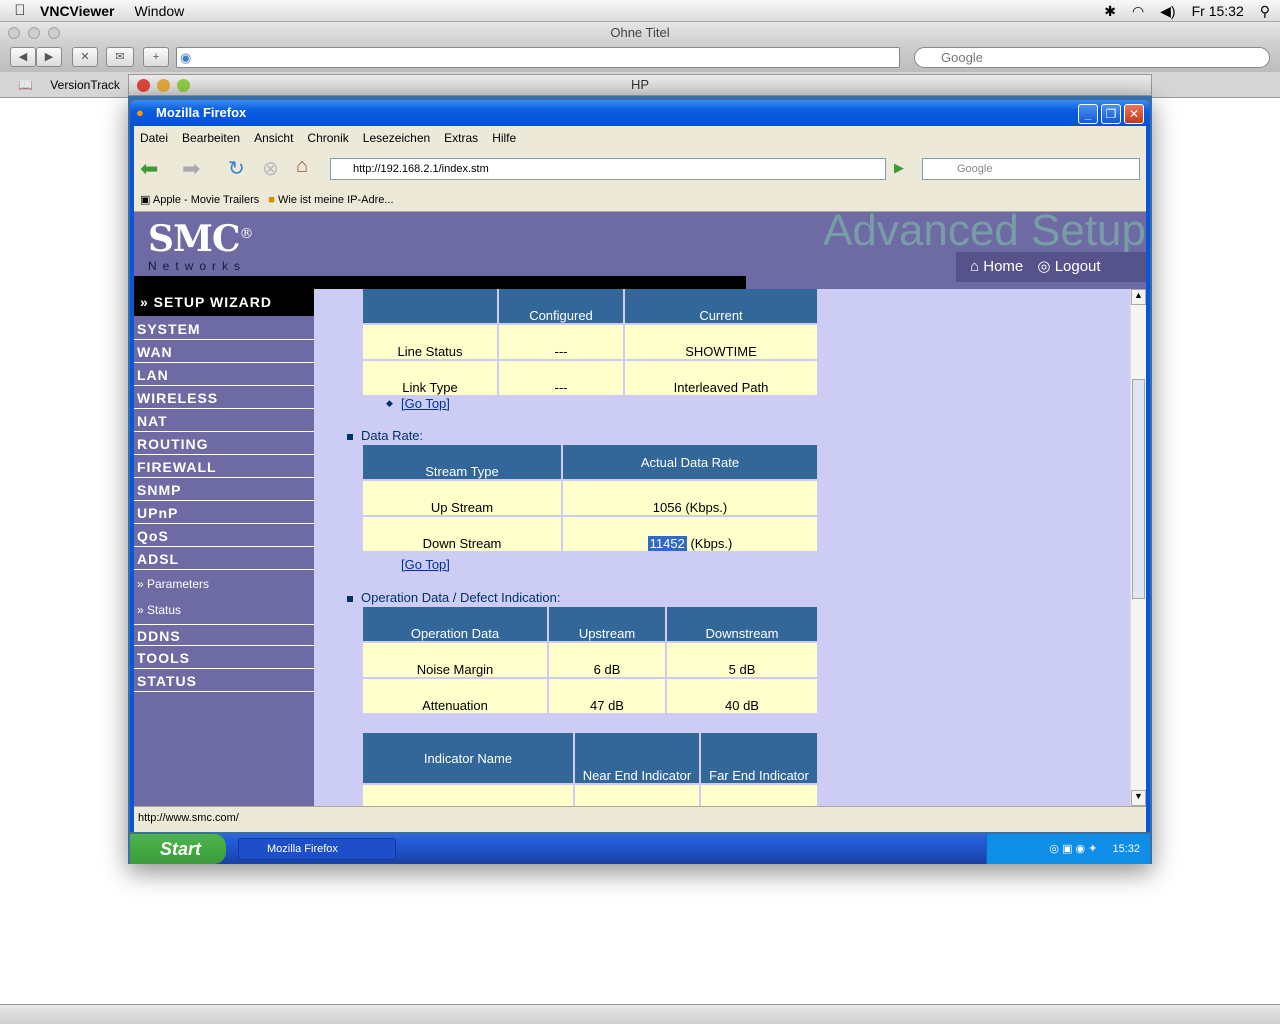 Image resolution: width=1280 pixels, height=1024 pixels. I want to click on table-header: Actual Data Rate, so click(690, 462).